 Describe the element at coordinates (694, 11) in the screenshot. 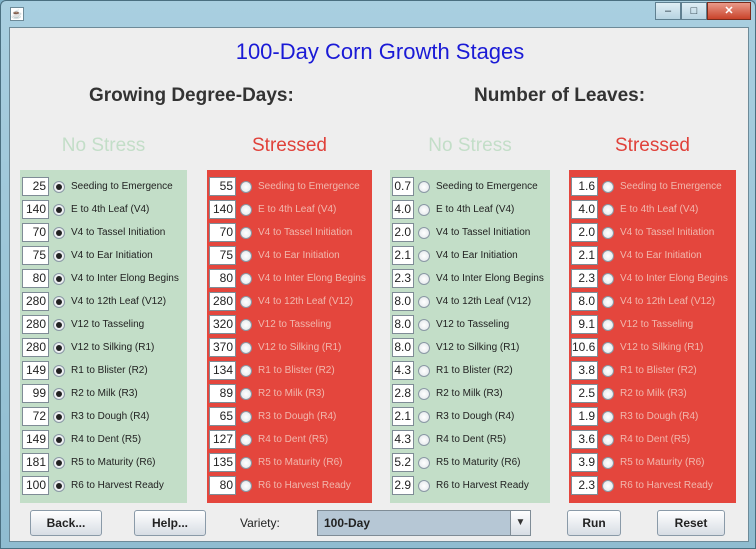

I see `maximize-icon: □` at that location.